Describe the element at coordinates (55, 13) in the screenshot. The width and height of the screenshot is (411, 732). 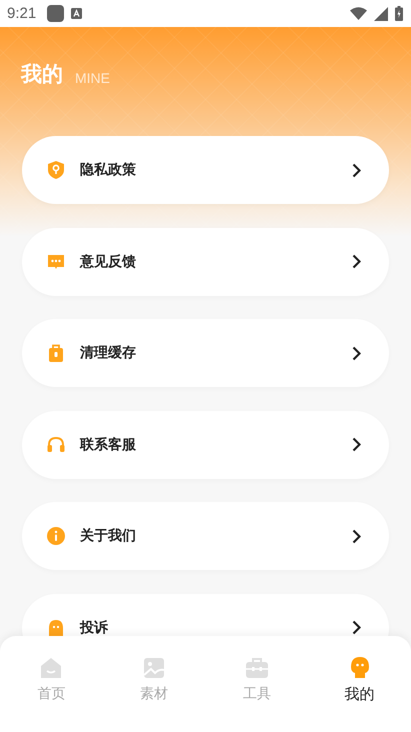
I see `notification-icon` at that location.